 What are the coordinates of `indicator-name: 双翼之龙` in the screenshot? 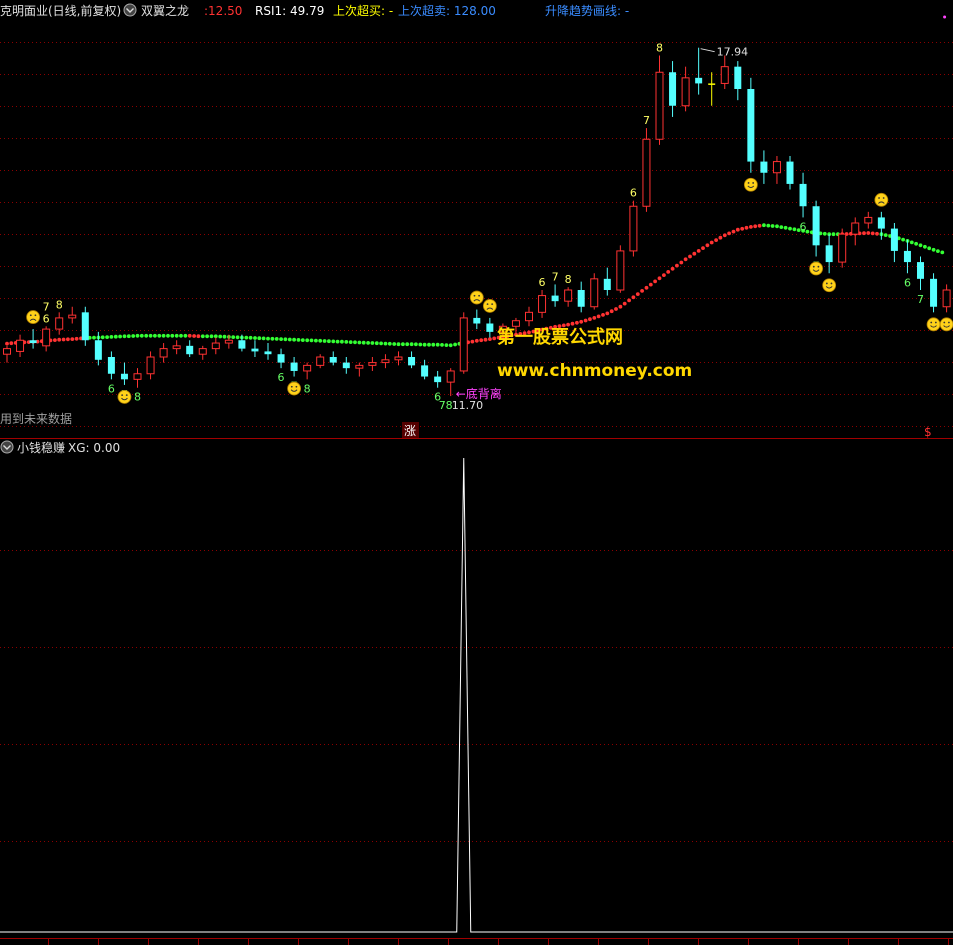 It's located at (165, 11).